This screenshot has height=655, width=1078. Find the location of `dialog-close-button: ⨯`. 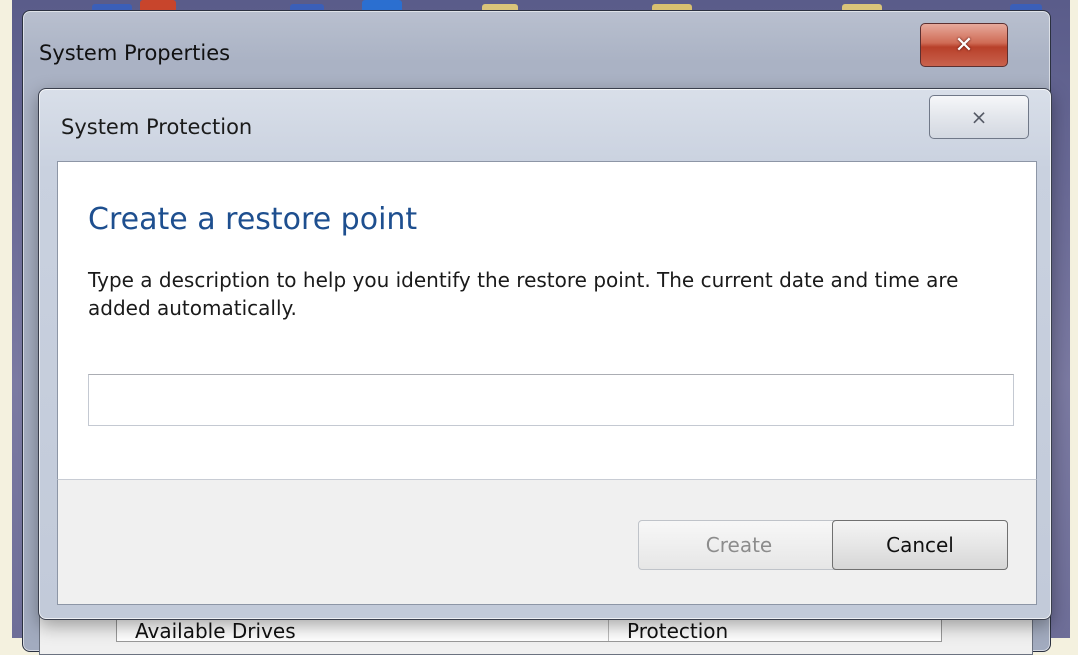

dialog-close-button: ⨯ is located at coordinates (979, 117).